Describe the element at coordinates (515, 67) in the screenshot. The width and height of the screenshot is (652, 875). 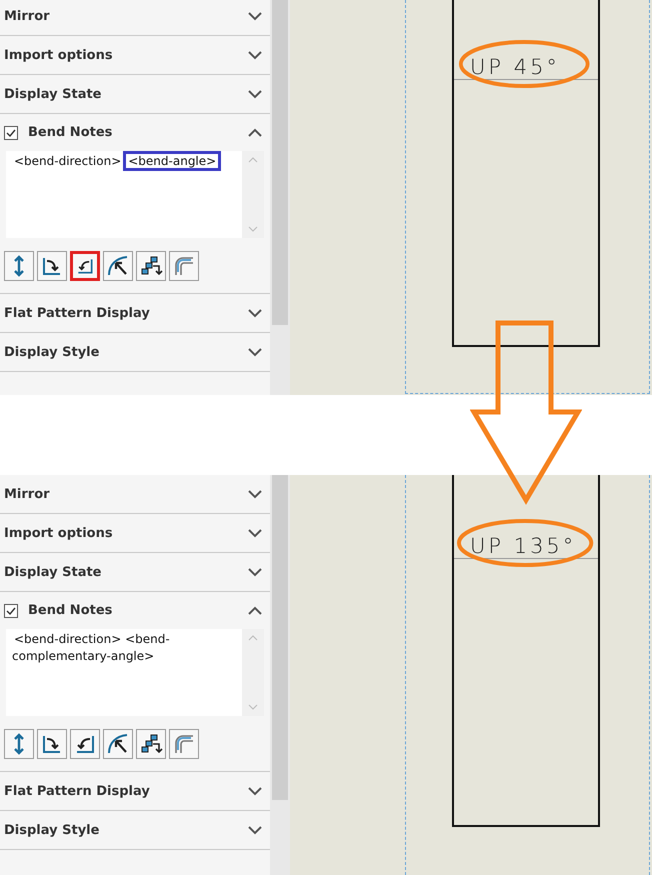
I see `bend-note: UP 45°` at that location.